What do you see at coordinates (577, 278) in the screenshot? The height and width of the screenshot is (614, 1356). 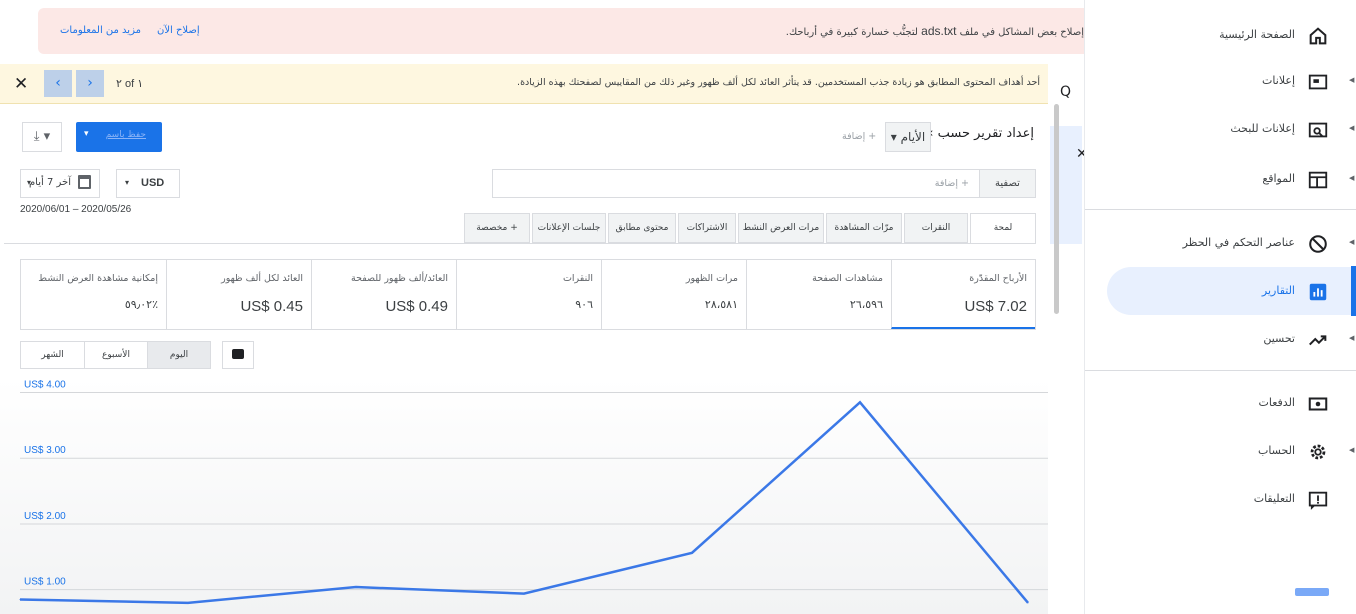 I see `metric-label: النقرات` at bounding box center [577, 278].